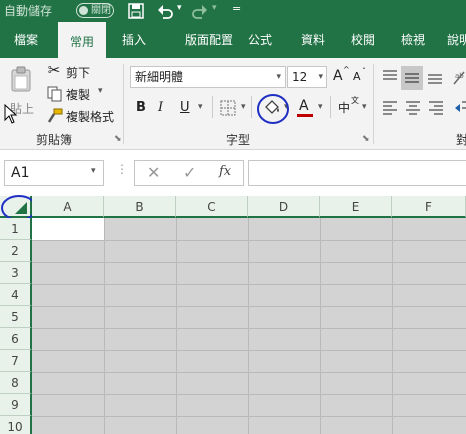 The width and height of the screenshot is (466, 434). Describe the element at coordinates (436, 108) in the screenshot. I see `align-right-icon` at that location.